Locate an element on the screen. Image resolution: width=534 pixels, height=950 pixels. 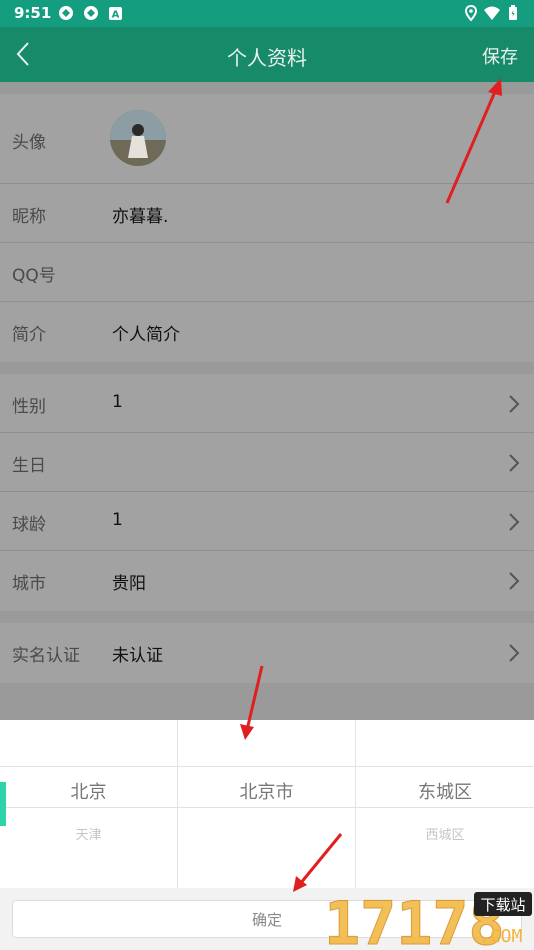
ball-age-value: 1 is located at coordinates (117, 520).